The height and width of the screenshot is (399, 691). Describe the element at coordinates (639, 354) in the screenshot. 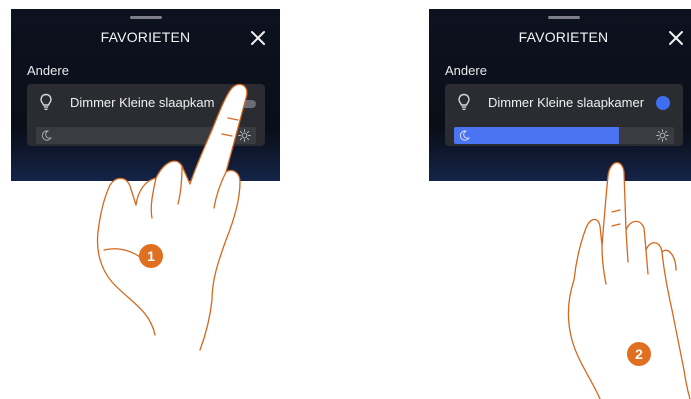

I see `step-badge-2: 2` at that location.